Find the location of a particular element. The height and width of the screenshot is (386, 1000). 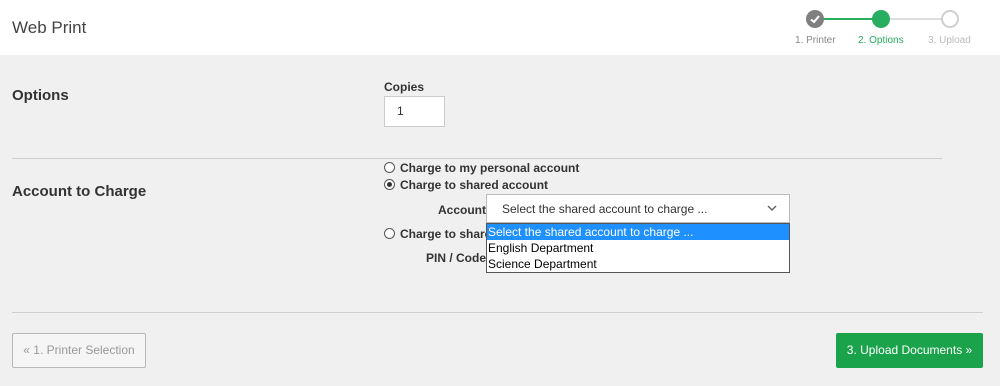

radio-label: Charge to shared account is located at coordinates (474, 185).